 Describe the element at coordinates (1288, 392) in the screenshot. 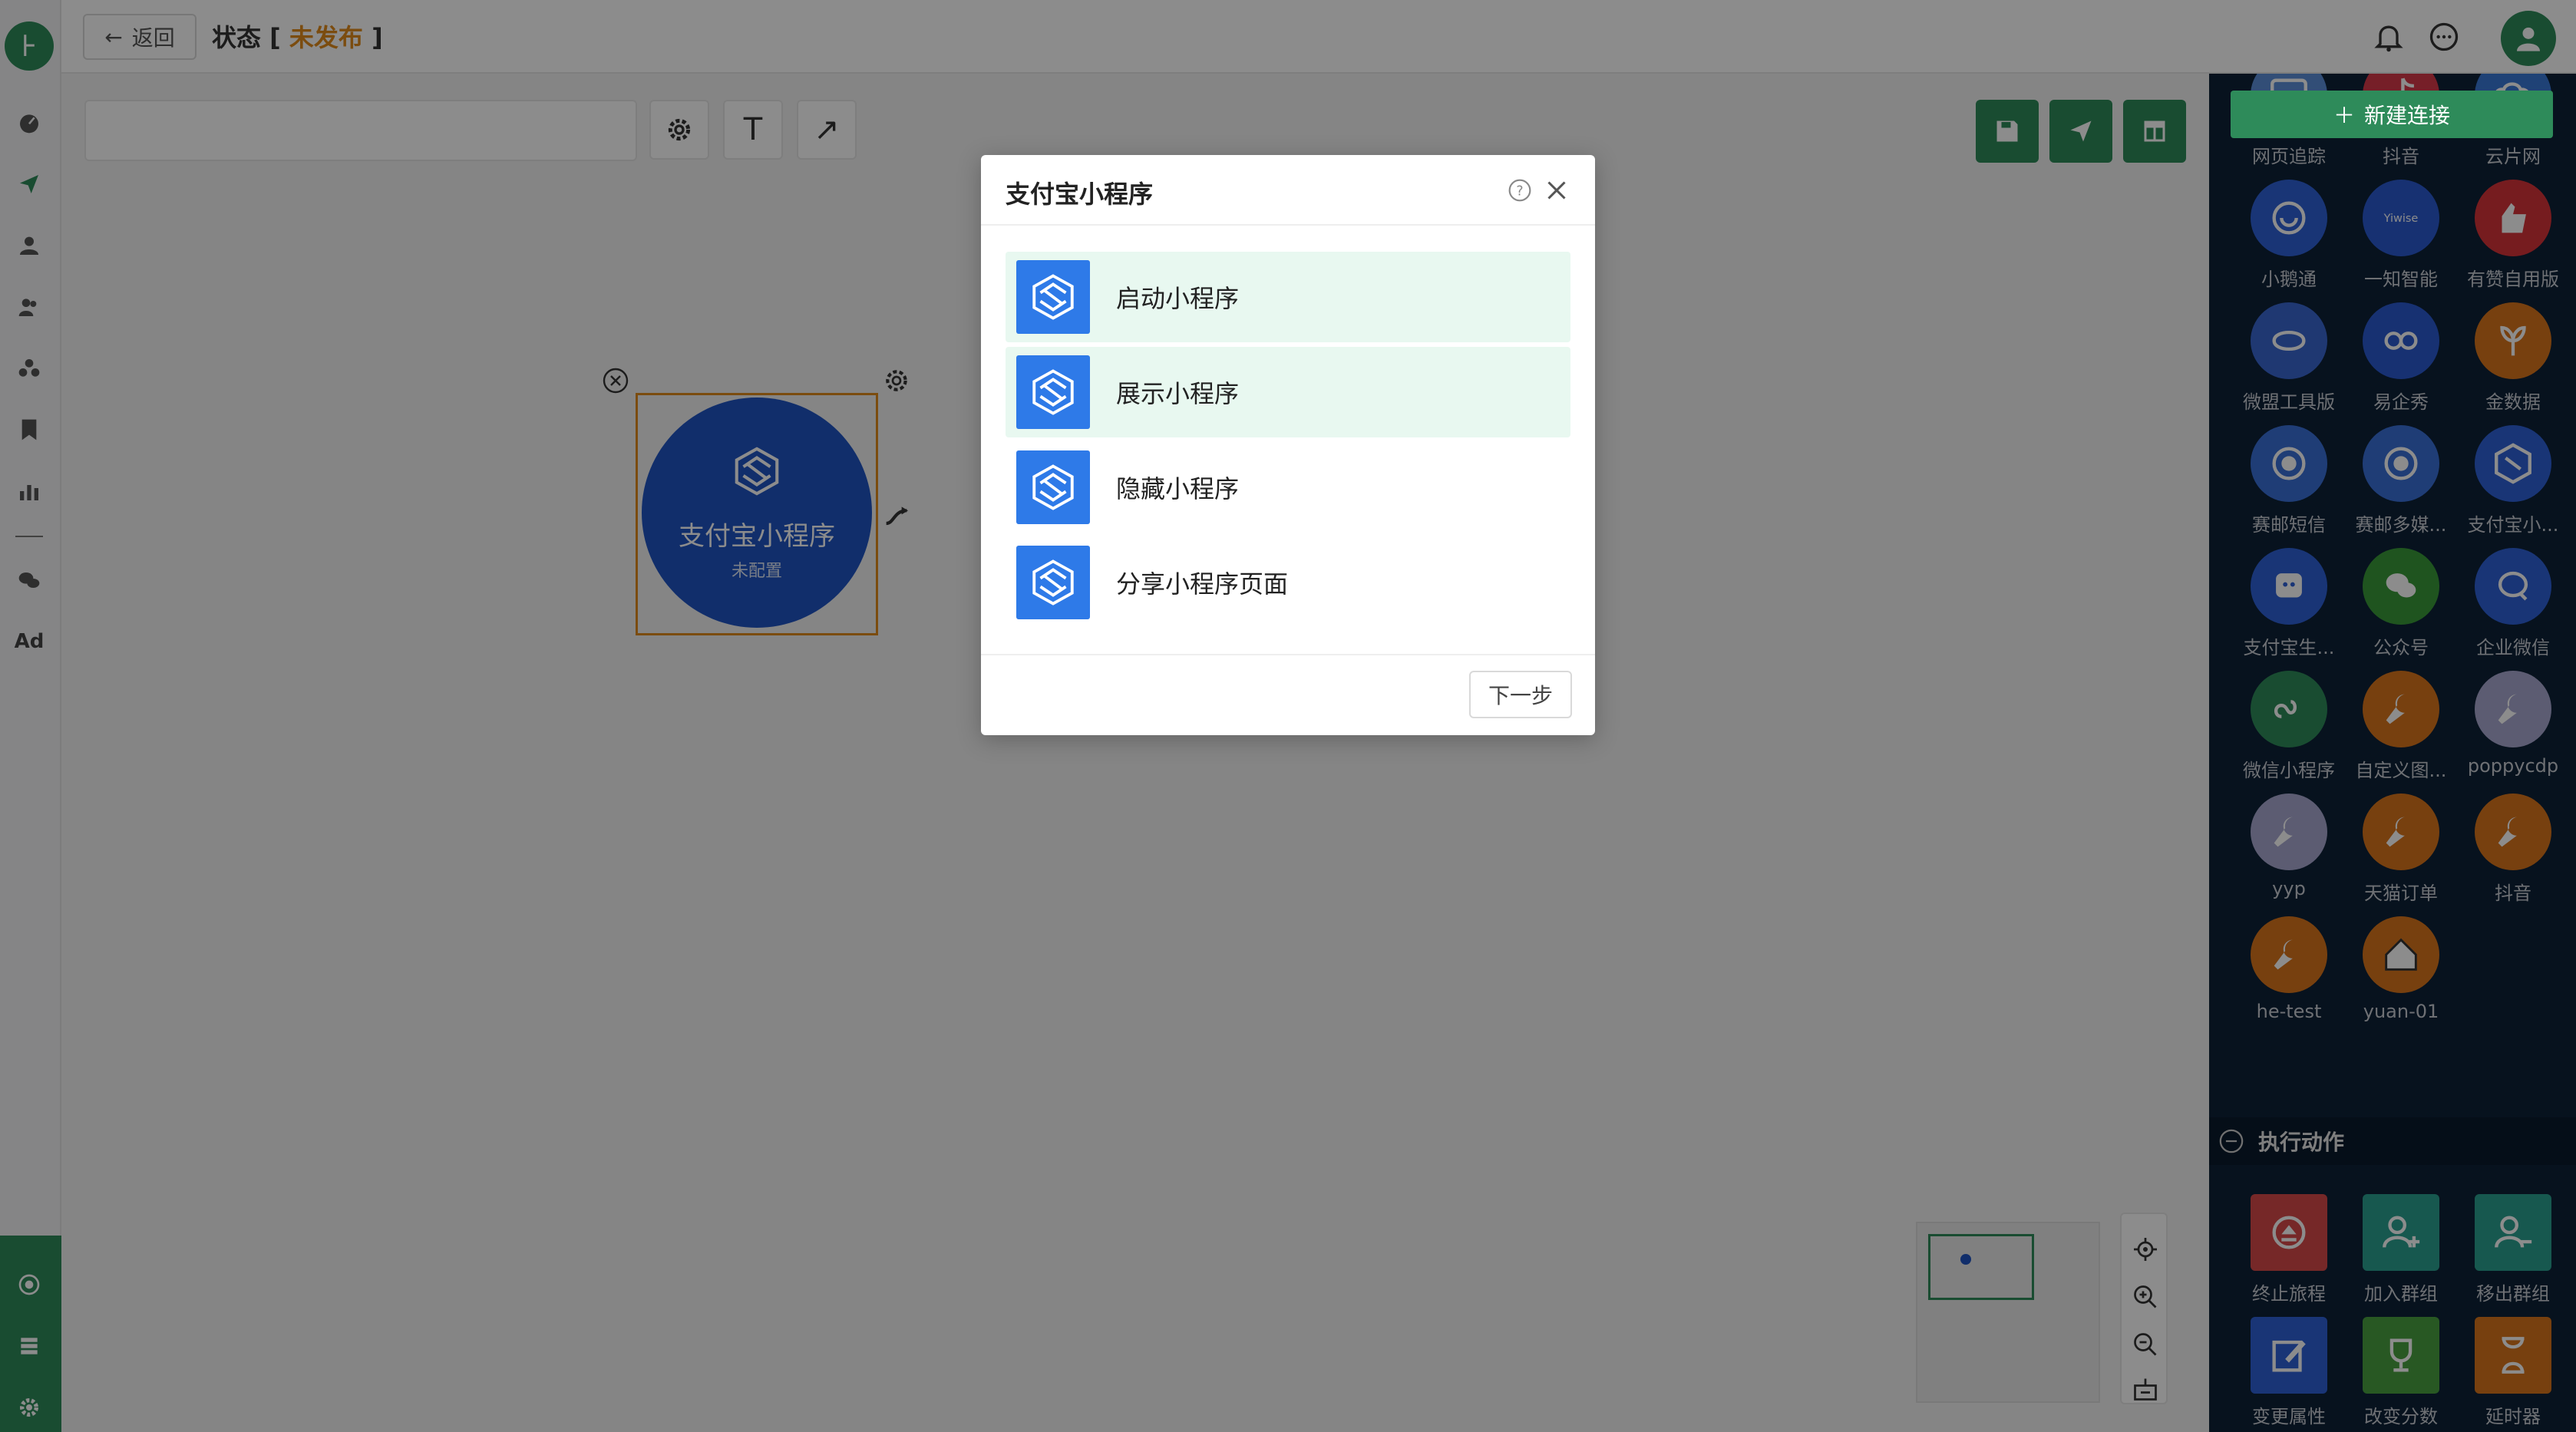

I see `option-item: 展示小程序` at that location.